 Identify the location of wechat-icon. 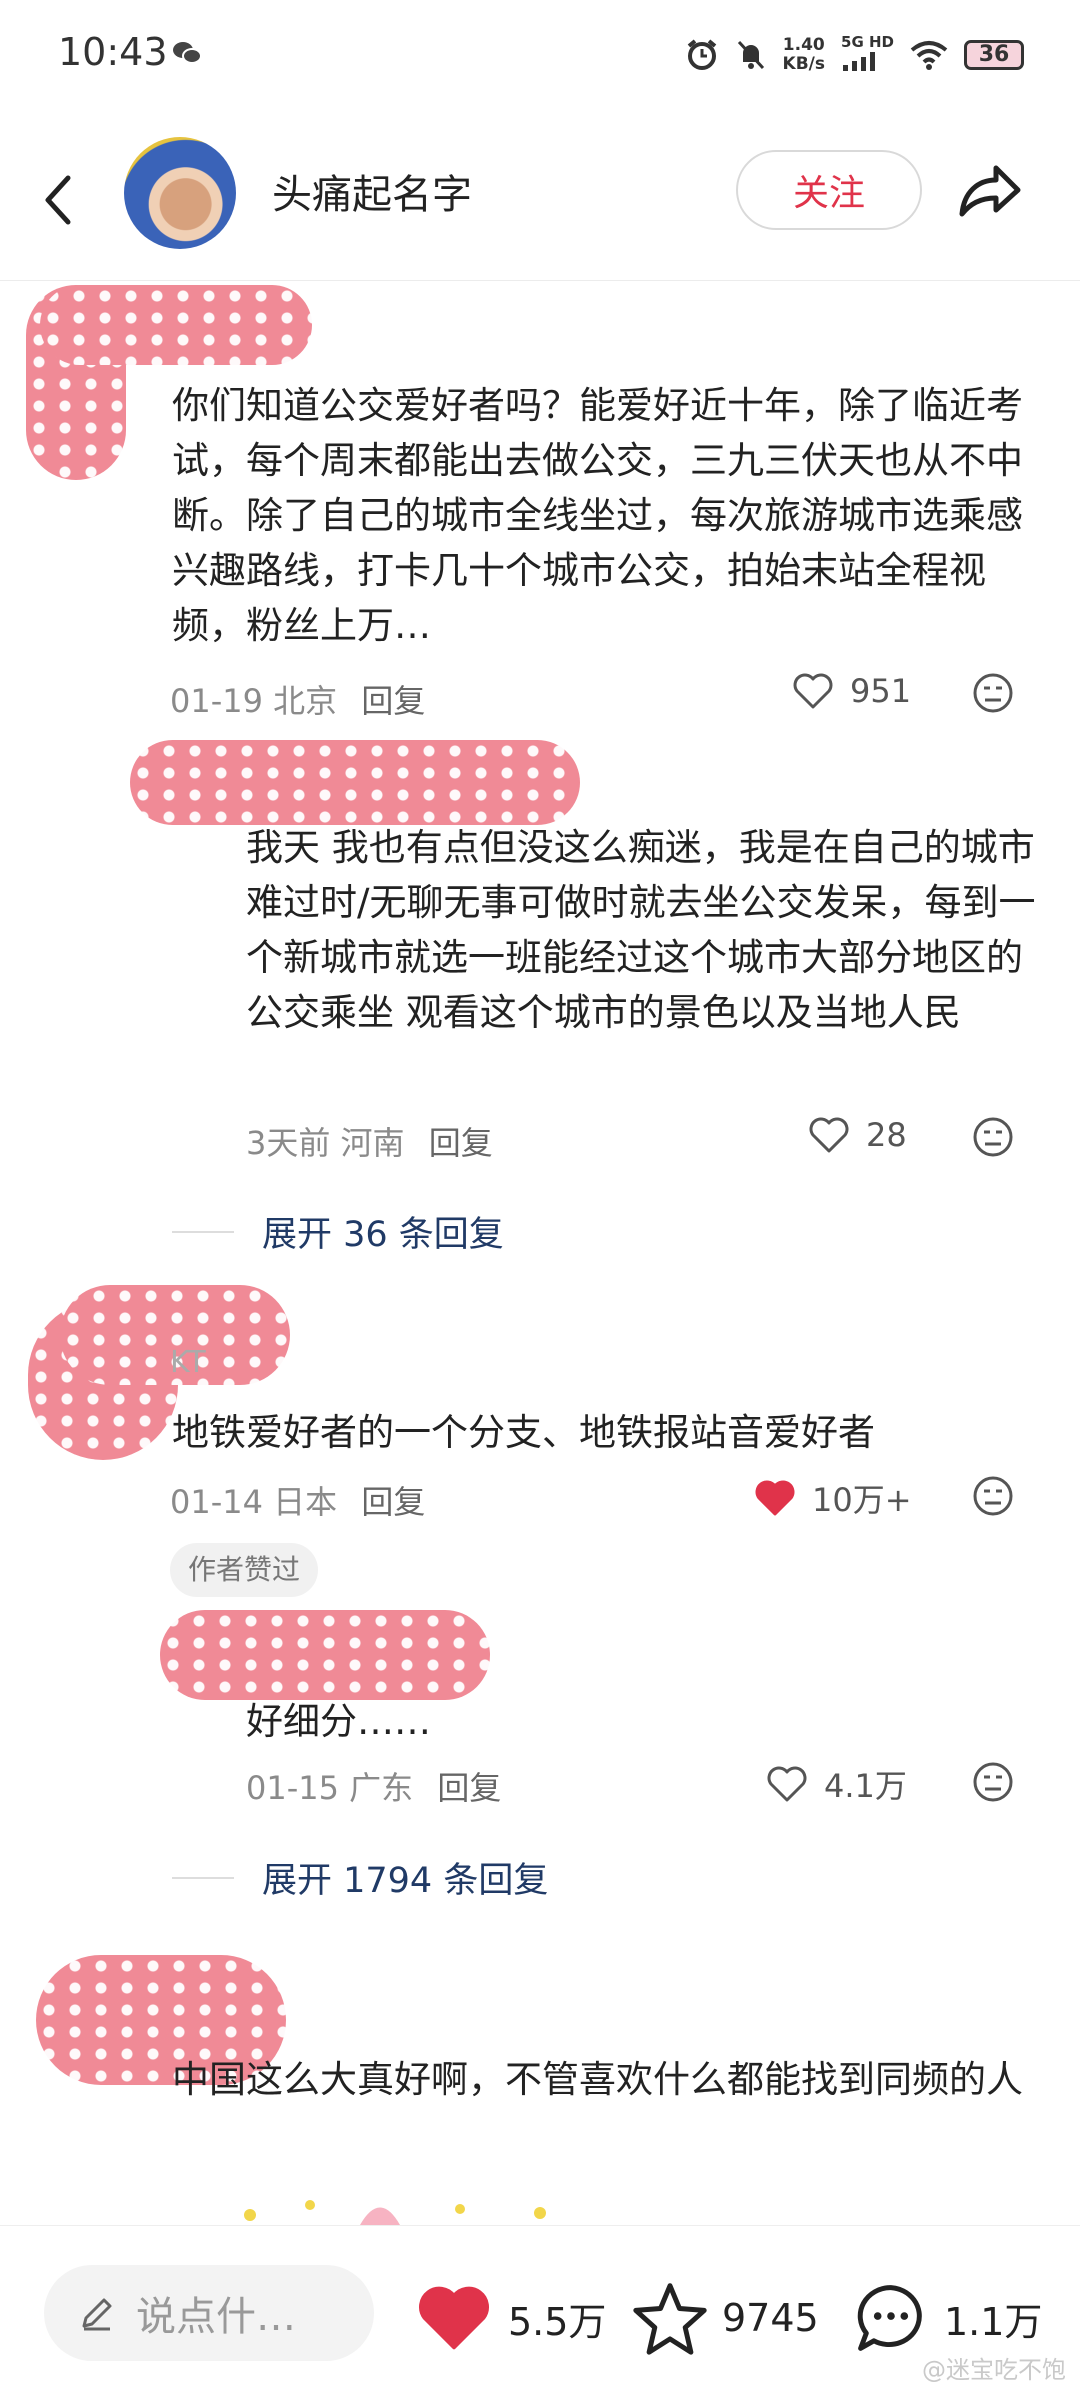
(187, 53).